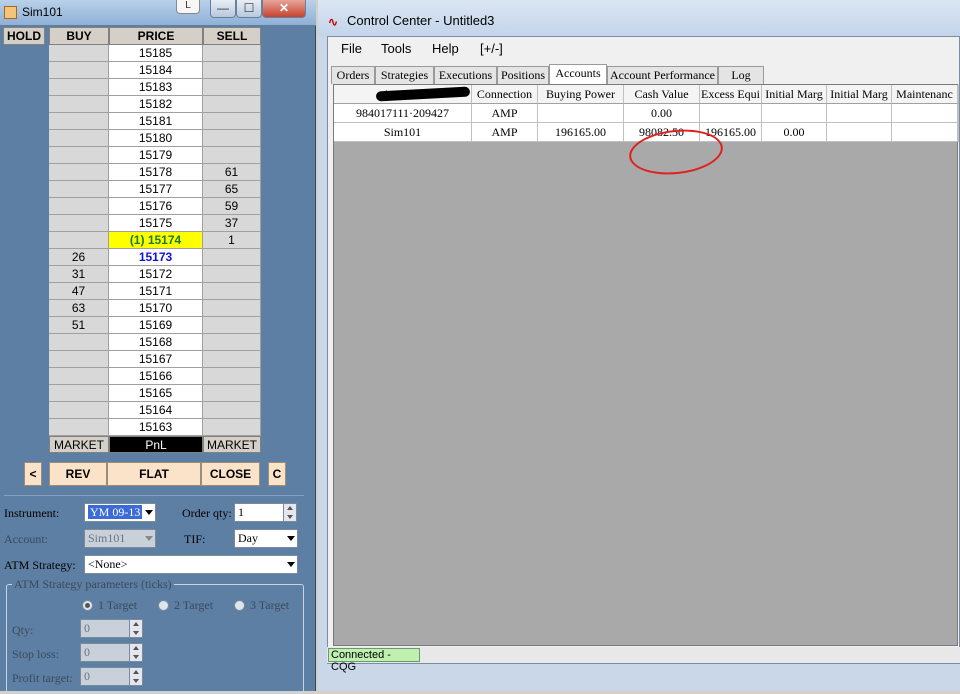 The width and height of the screenshot is (960, 694). Describe the element at coordinates (156, 104) in the screenshot. I see `price-cell: 15182` at that location.